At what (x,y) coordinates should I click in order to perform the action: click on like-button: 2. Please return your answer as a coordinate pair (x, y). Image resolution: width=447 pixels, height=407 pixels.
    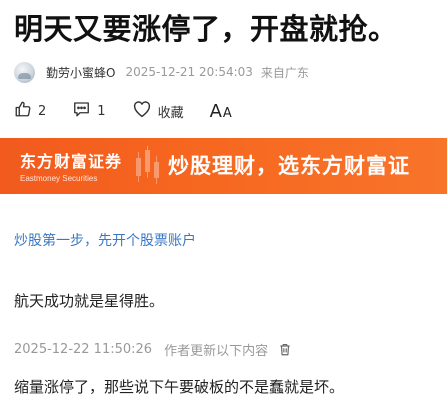
    Looking at the image, I should click on (30, 111).